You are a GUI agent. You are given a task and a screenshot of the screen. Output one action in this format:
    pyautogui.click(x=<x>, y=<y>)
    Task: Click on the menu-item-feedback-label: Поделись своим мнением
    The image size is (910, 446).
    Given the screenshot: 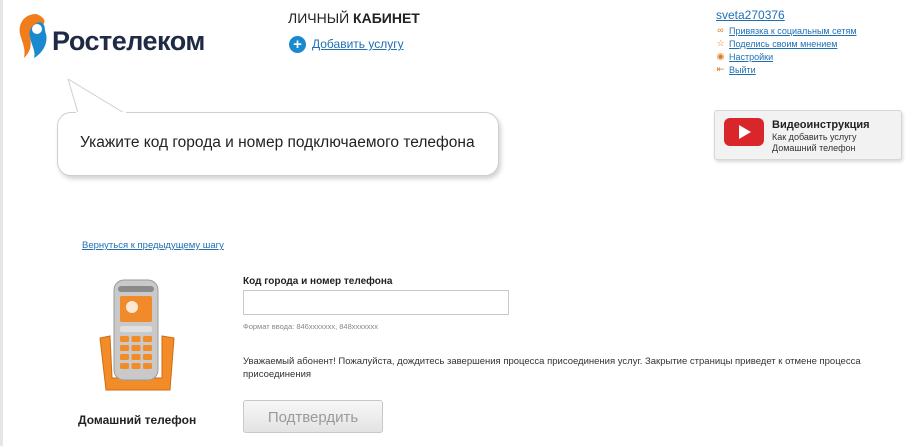 What is the action you would take?
    pyautogui.click(x=783, y=44)
    